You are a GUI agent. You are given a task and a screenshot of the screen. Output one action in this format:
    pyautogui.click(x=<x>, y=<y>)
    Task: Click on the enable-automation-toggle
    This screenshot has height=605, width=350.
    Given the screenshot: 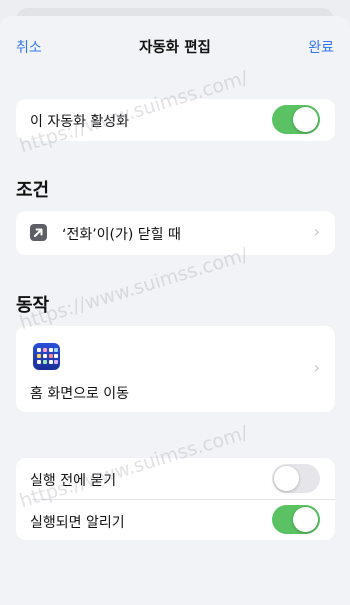 What is the action you would take?
    pyautogui.click(x=296, y=119)
    